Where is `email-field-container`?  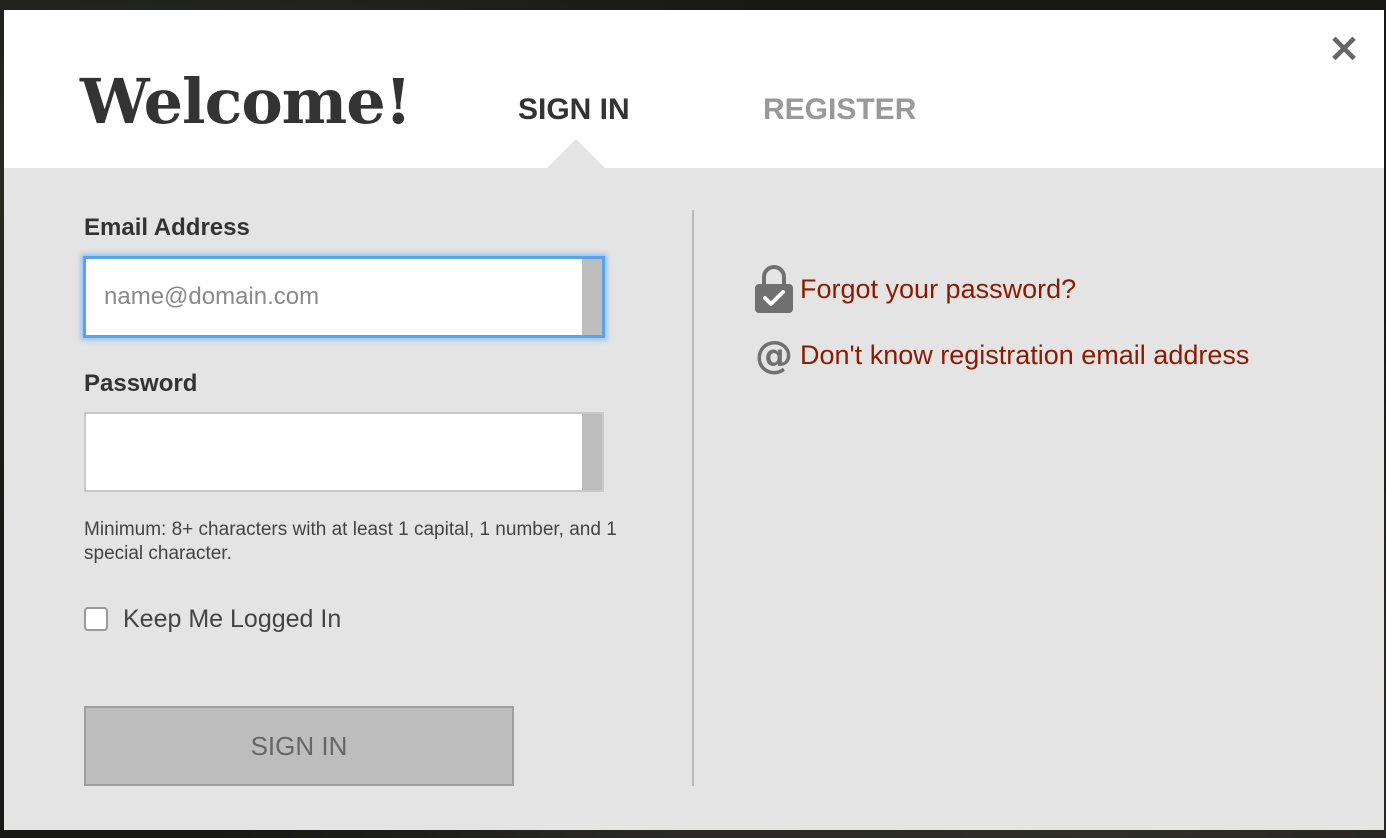 email-field-container is located at coordinates (344, 297).